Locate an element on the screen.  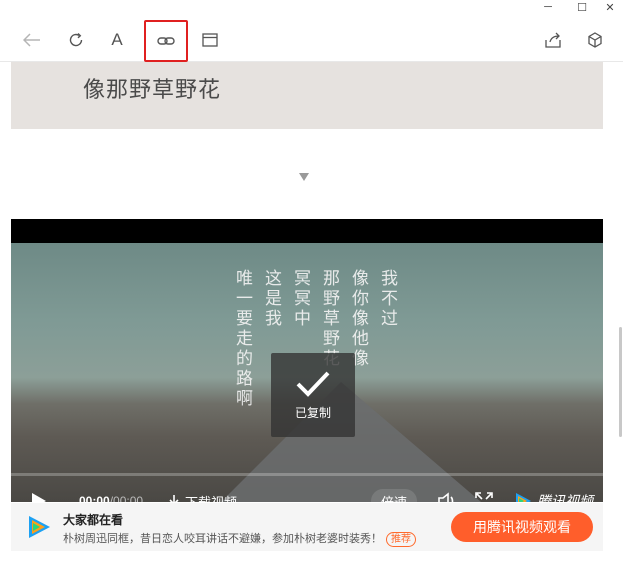
font-icon: A is located at coordinates (117, 39).